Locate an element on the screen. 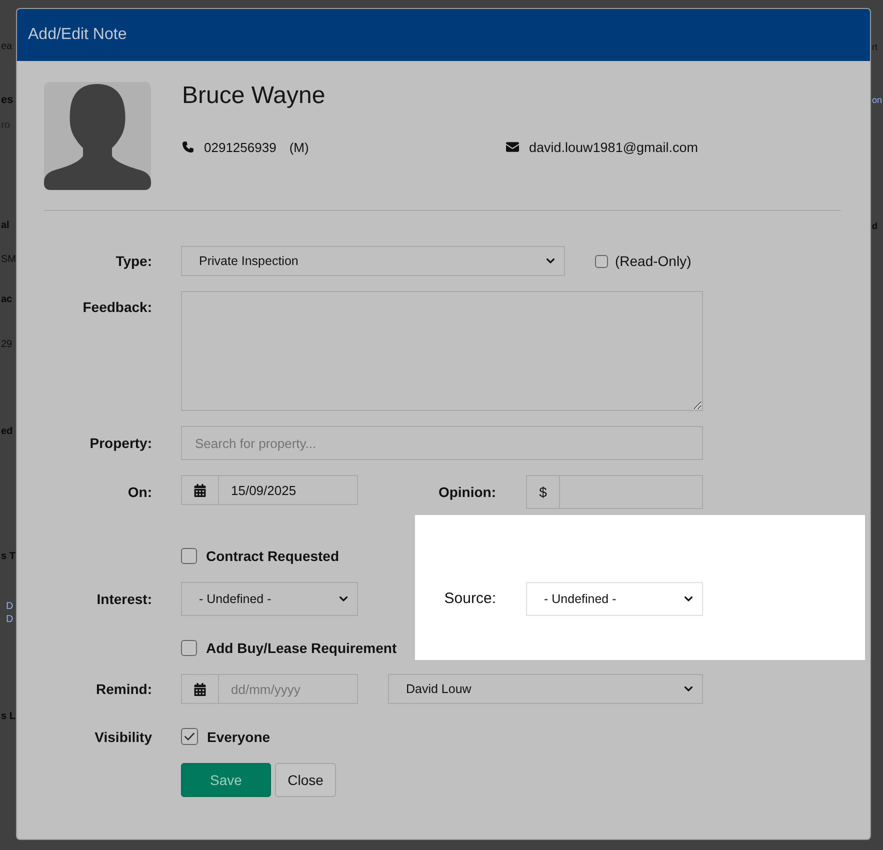  phone-icon is located at coordinates (188, 147).